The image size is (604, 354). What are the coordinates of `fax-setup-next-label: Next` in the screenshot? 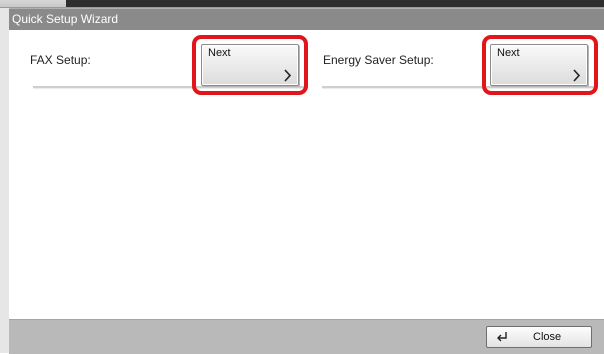 It's located at (219, 53).